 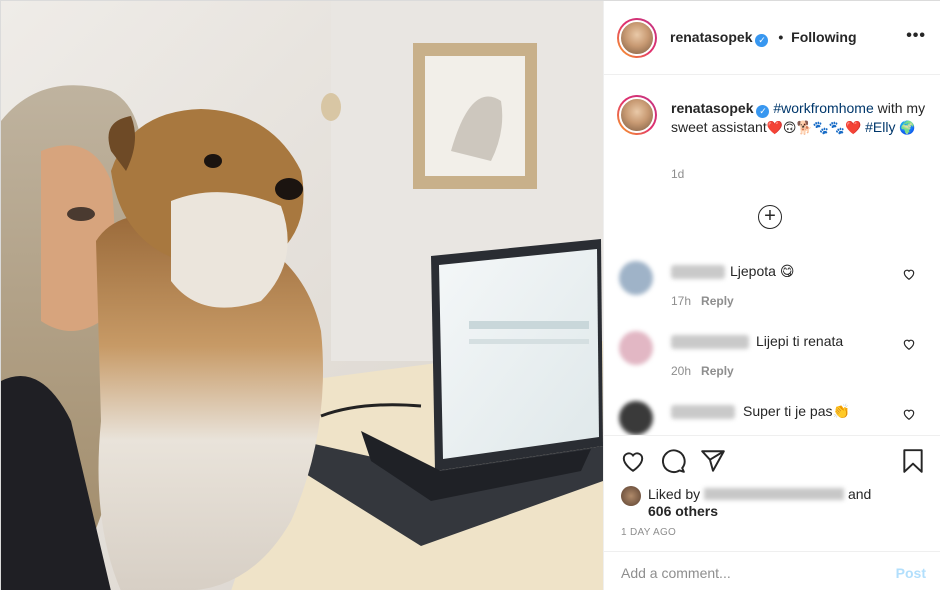 I want to click on post-header: renatasopek ✓ • Following •••, so click(x=772, y=38).